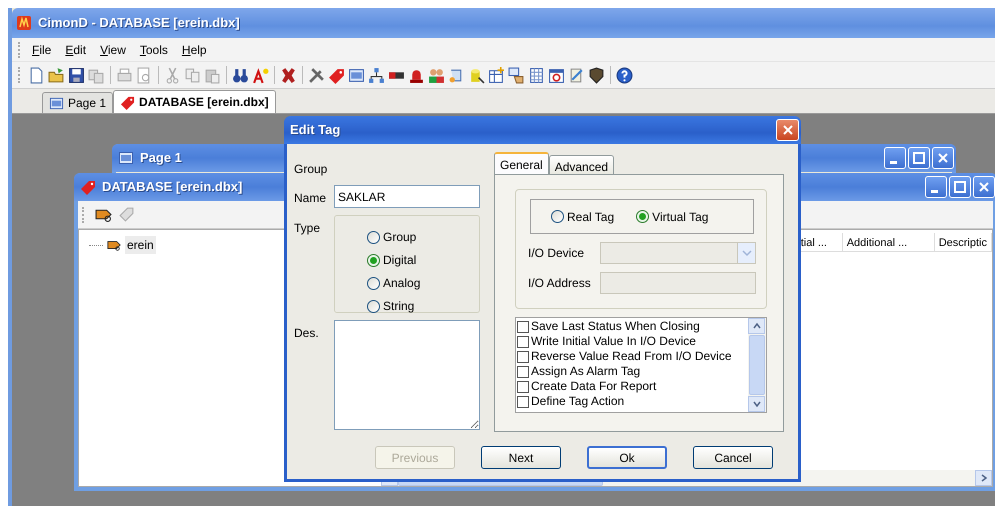  What do you see at coordinates (581, 164) in the screenshot?
I see `tab: Advanced` at bounding box center [581, 164].